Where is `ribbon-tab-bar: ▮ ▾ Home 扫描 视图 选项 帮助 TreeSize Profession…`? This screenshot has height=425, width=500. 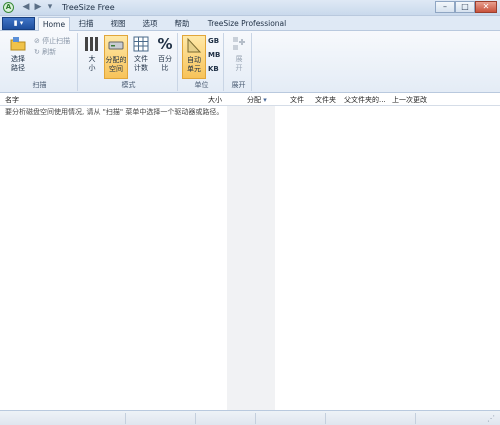
ribbon-tab-bar: ▮ ▾ Home 扫描 视图 选项 帮助 TreeSize Profession… is located at coordinates (250, 23).